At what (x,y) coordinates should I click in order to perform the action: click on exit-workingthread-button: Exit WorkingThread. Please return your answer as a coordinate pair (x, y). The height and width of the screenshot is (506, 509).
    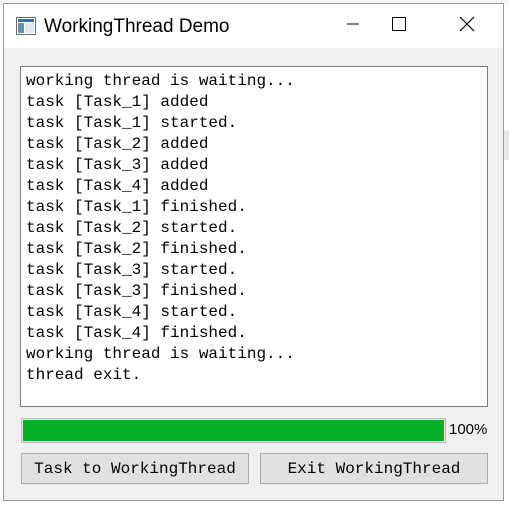
    Looking at the image, I should click on (374, 468).